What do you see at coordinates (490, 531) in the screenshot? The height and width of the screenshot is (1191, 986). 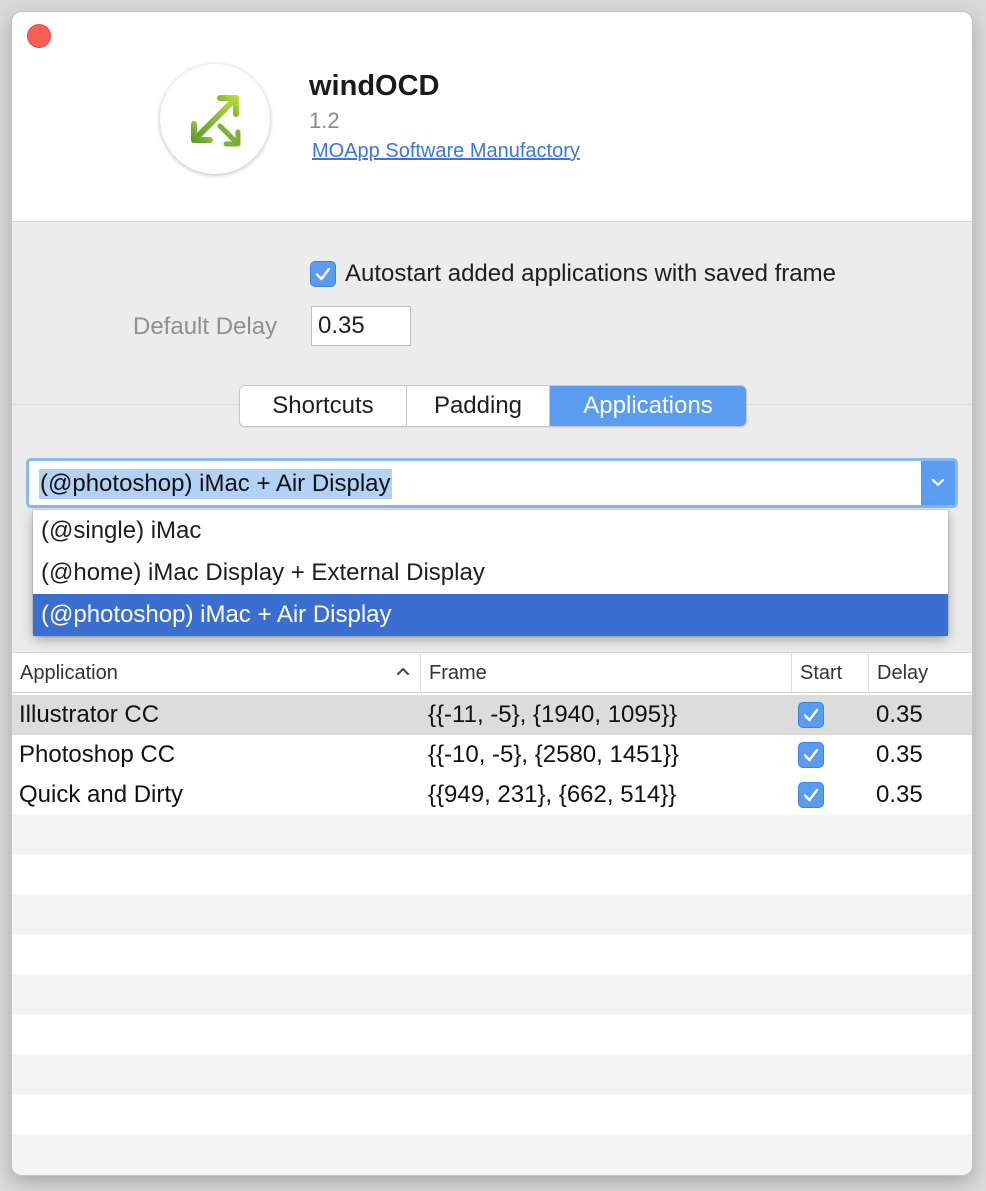 I see `profile-option-single: (@single) iMac` at bounding box center [490, 531].